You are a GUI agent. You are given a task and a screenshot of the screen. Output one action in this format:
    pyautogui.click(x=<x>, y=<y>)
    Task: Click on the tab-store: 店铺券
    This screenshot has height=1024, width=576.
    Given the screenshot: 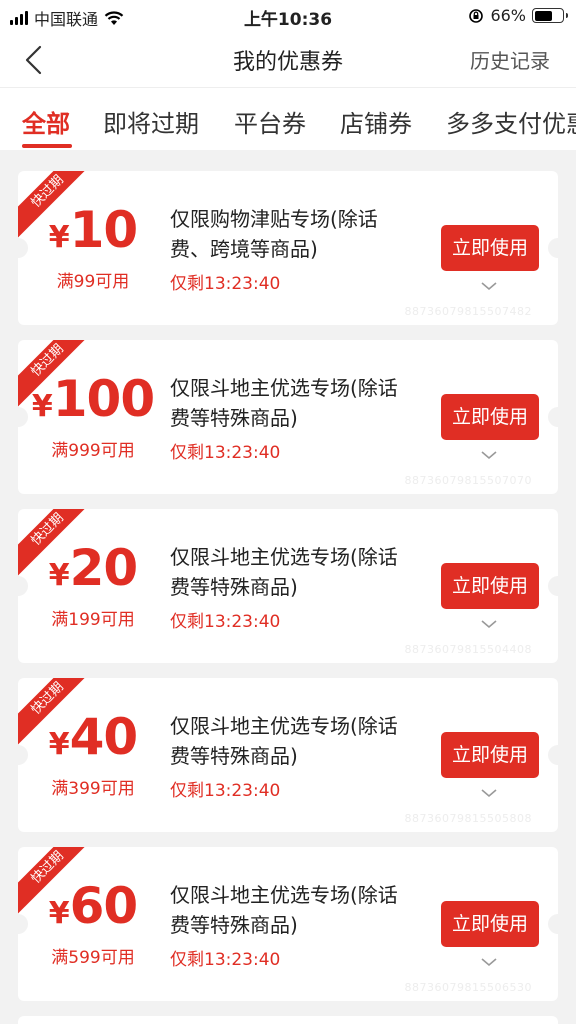 What is the action you would take?
    pyautogui.click(x=376, y=121)
    